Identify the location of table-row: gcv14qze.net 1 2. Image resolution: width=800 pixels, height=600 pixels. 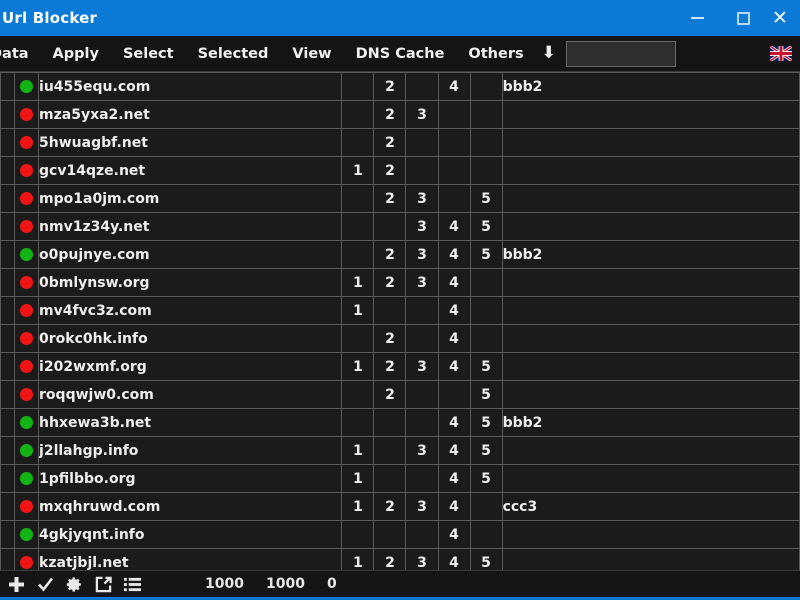
(400, 170).